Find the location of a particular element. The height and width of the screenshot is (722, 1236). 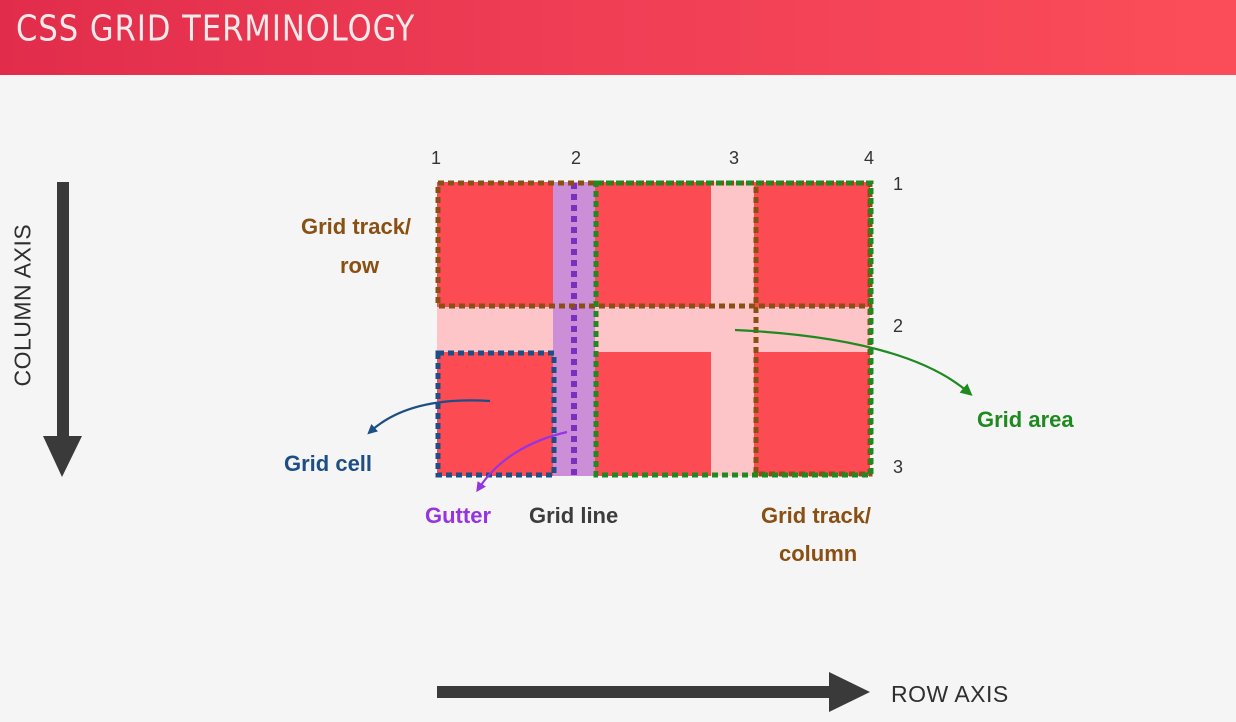

grid-cell-r2c1 is located at coordinates (495, 414).